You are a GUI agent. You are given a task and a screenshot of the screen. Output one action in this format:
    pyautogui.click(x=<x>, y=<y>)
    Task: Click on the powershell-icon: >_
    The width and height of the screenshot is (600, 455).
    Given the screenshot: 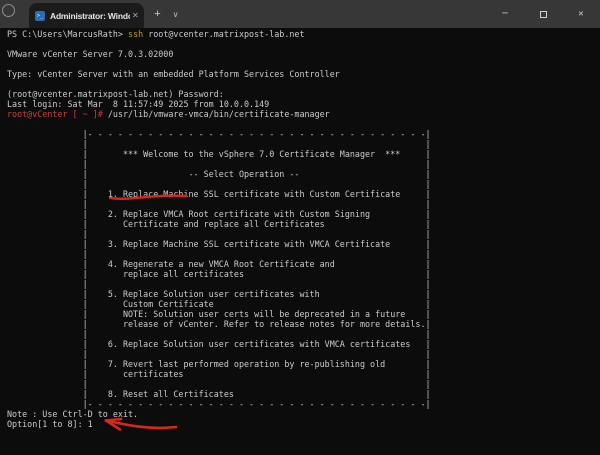 What is the action you would take?
    pyautogui.click(x=40, y=15)
    